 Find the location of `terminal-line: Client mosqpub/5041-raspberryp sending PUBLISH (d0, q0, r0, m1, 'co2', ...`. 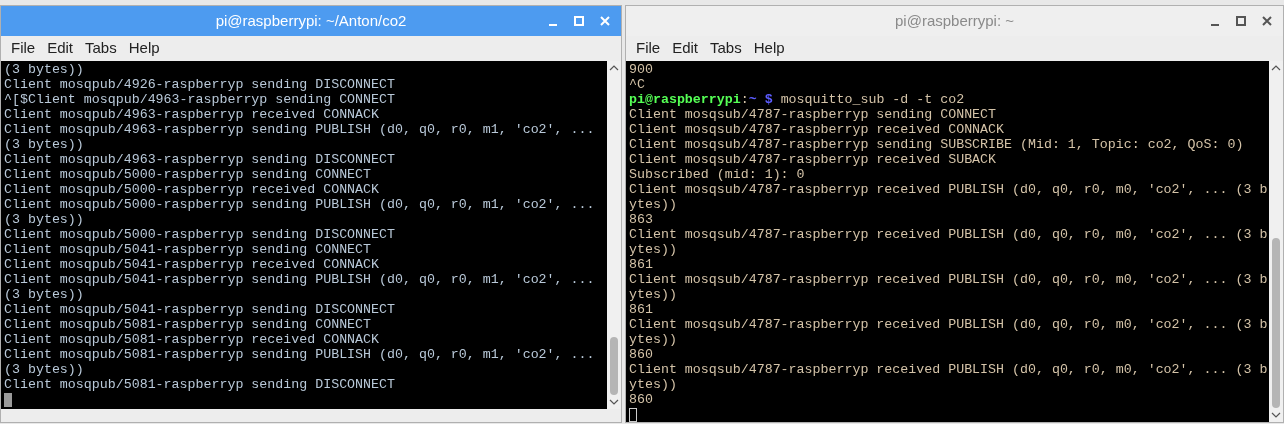

terminal-line: Client mosqpub/5041-raspberryp sending PUBLISH (d0, q0, r0, m1, 'co2', ... is located at coordinates (300, 279).